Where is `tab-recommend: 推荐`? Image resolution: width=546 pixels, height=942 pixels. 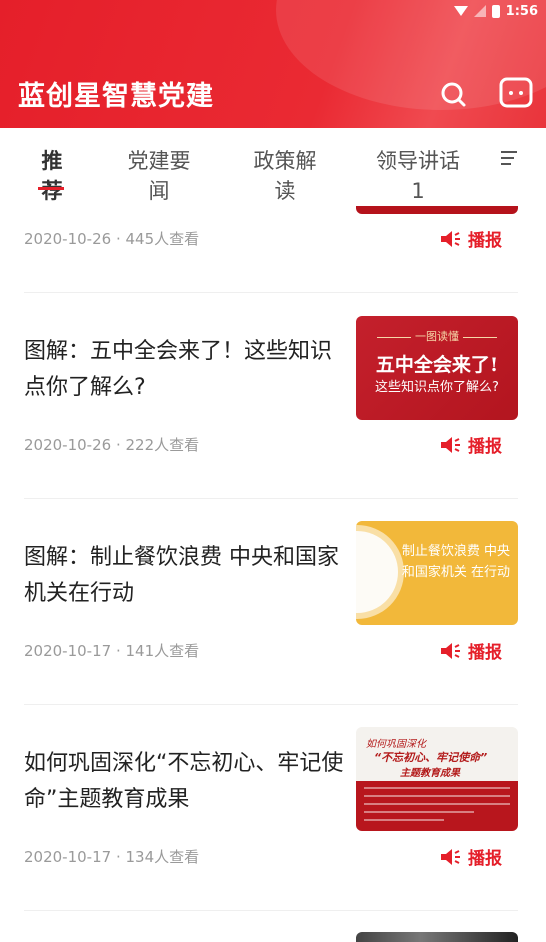
tab-recommend: 推荐 is located at coordinates (52, 176).